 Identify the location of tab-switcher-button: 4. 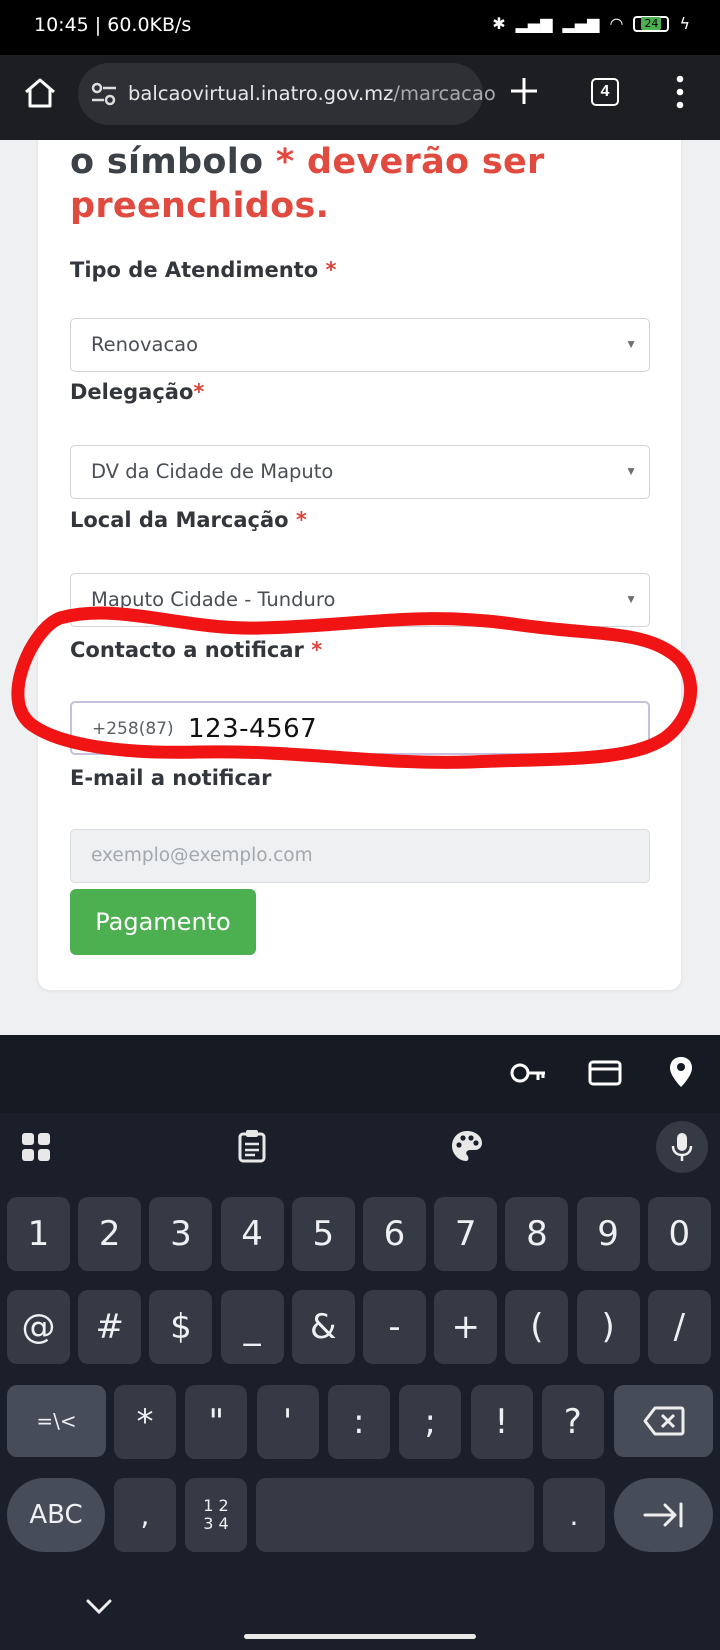
(605, 92).